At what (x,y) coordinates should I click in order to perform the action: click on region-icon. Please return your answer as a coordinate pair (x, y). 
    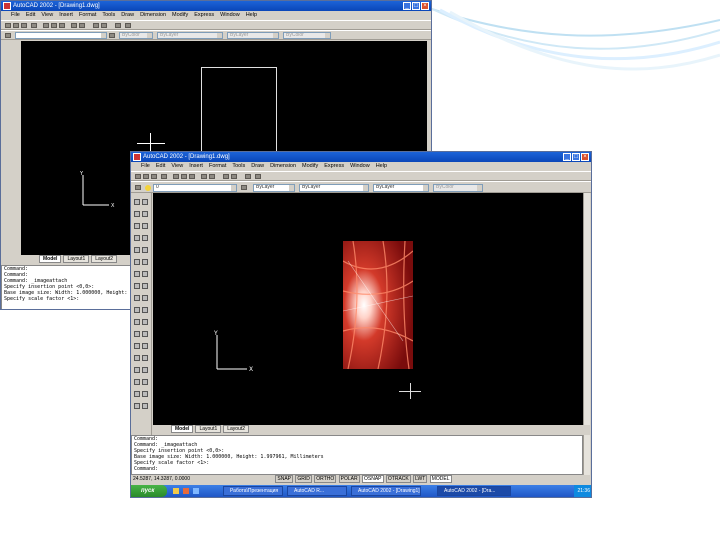
    Looking at the image, I should click on (137, 346).